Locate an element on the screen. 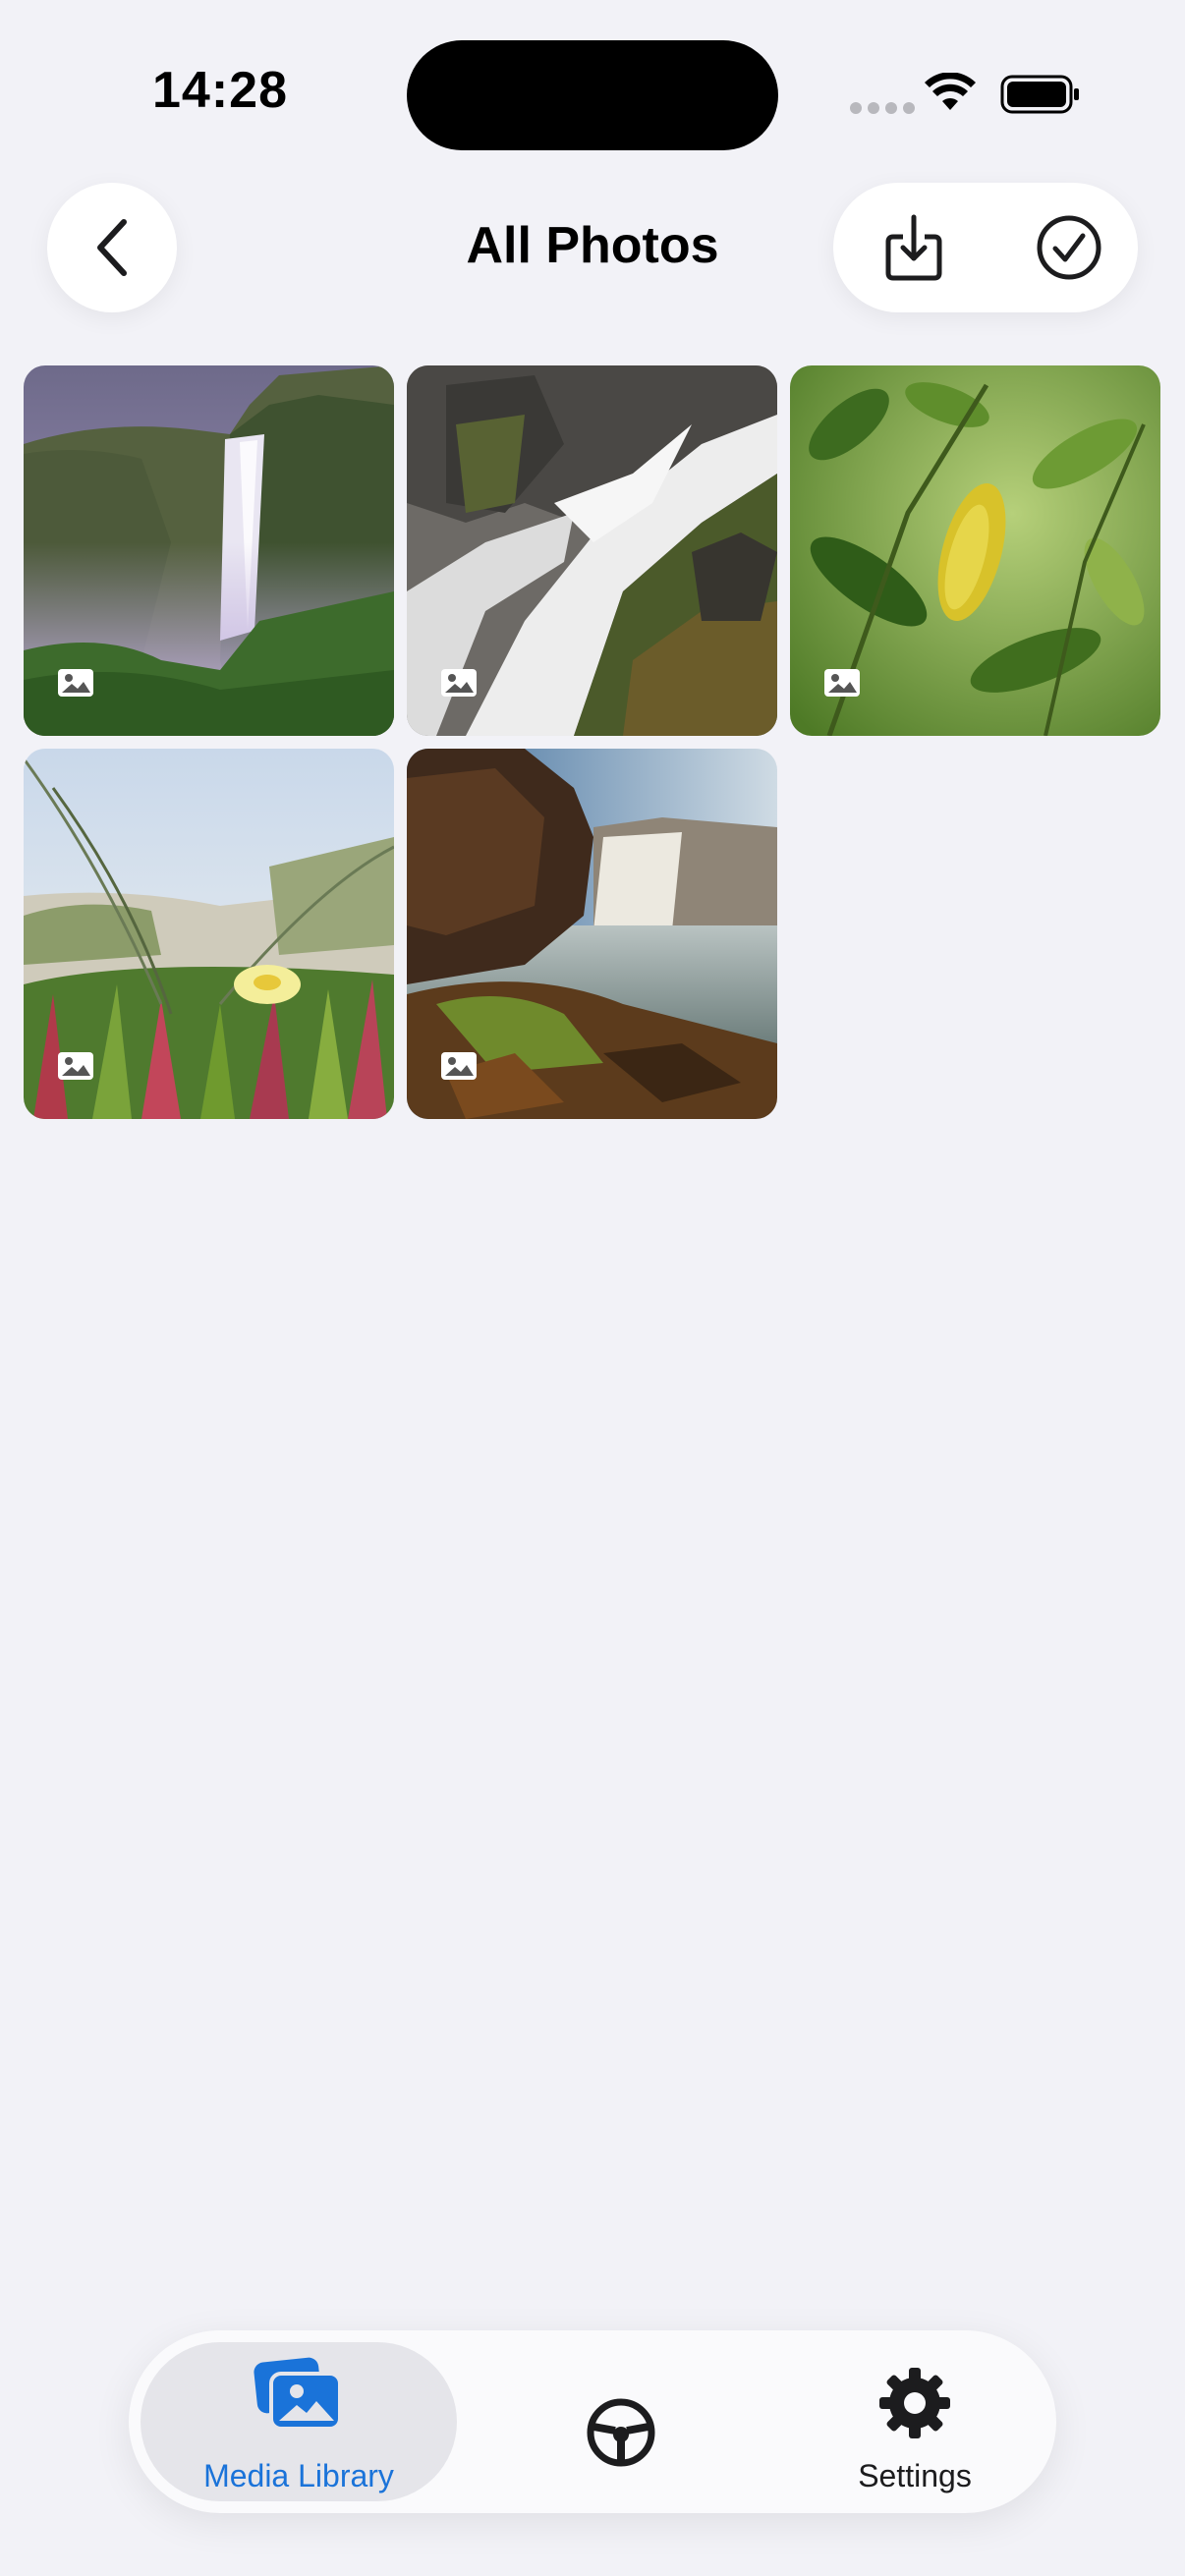 The image size is (1185, 2576). tab-settings: Settings is located at coordinates (915, 2421).